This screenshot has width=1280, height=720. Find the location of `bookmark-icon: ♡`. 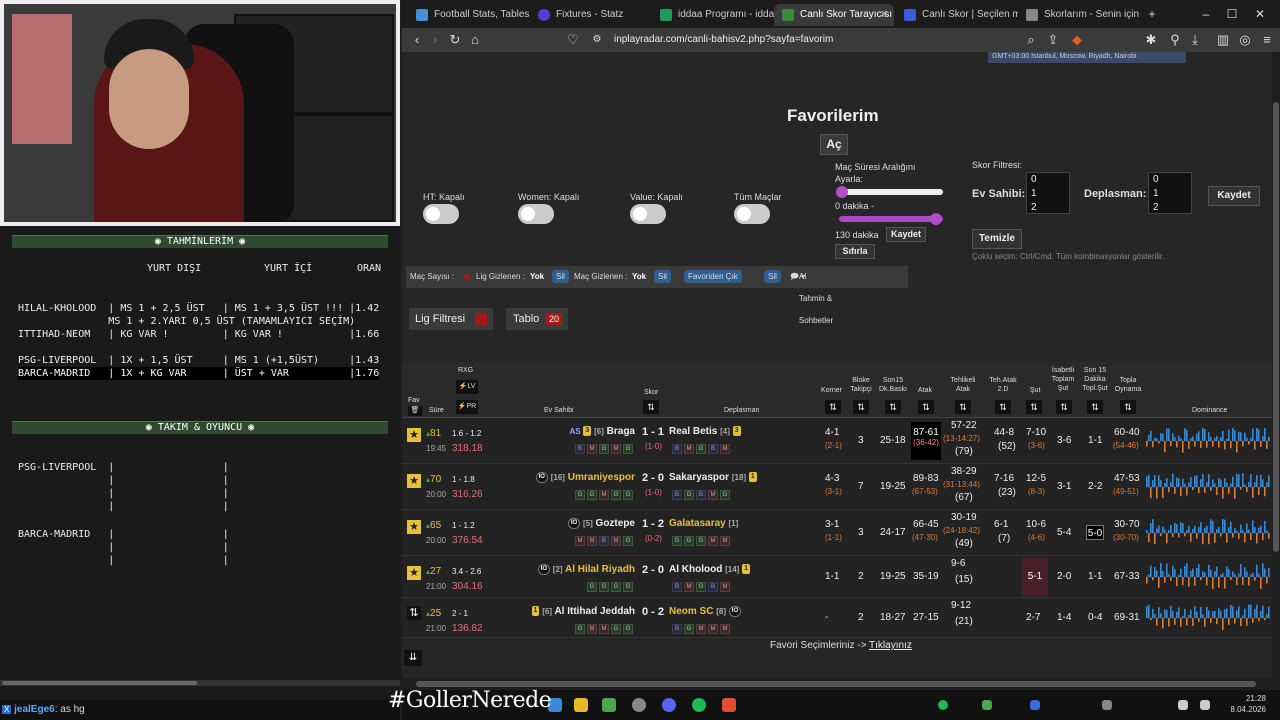

bookmark-icon: ♡ is located at coordinates (573, 40).